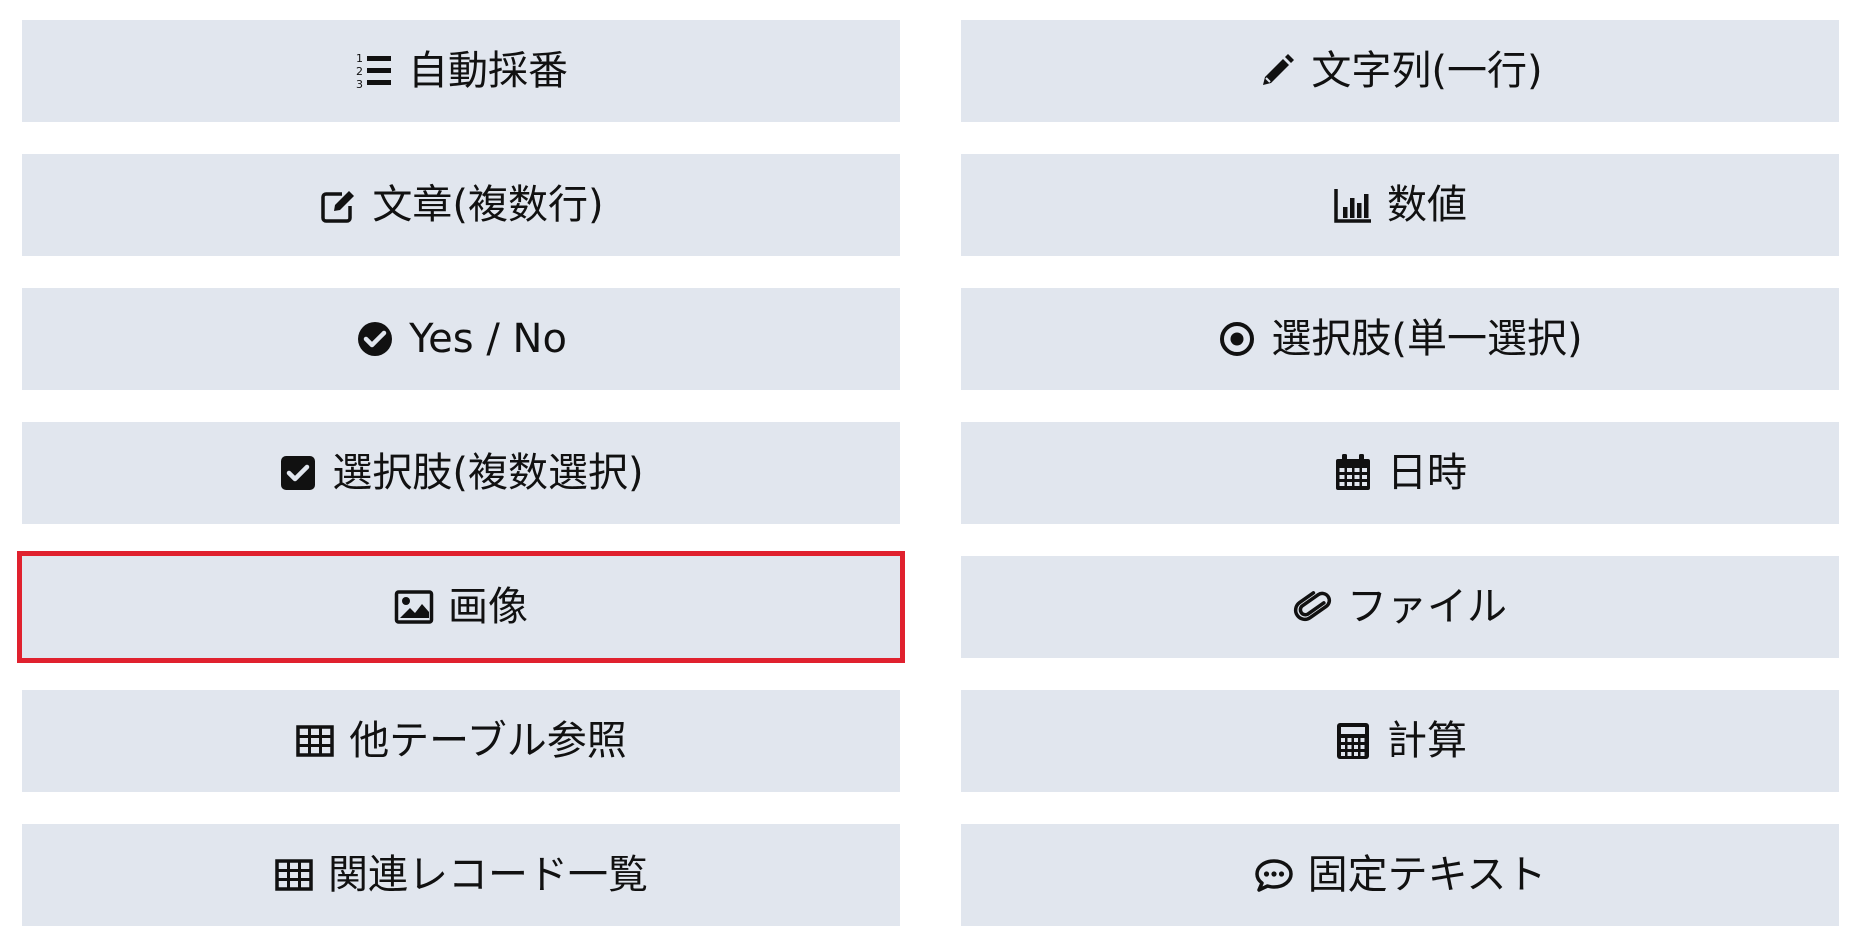 The height and width of the screenshot is (944, 1850). Describe the element at coordinates (488, 339) in the screenshot. I see `yes-no-label: Yes / No` at that location.